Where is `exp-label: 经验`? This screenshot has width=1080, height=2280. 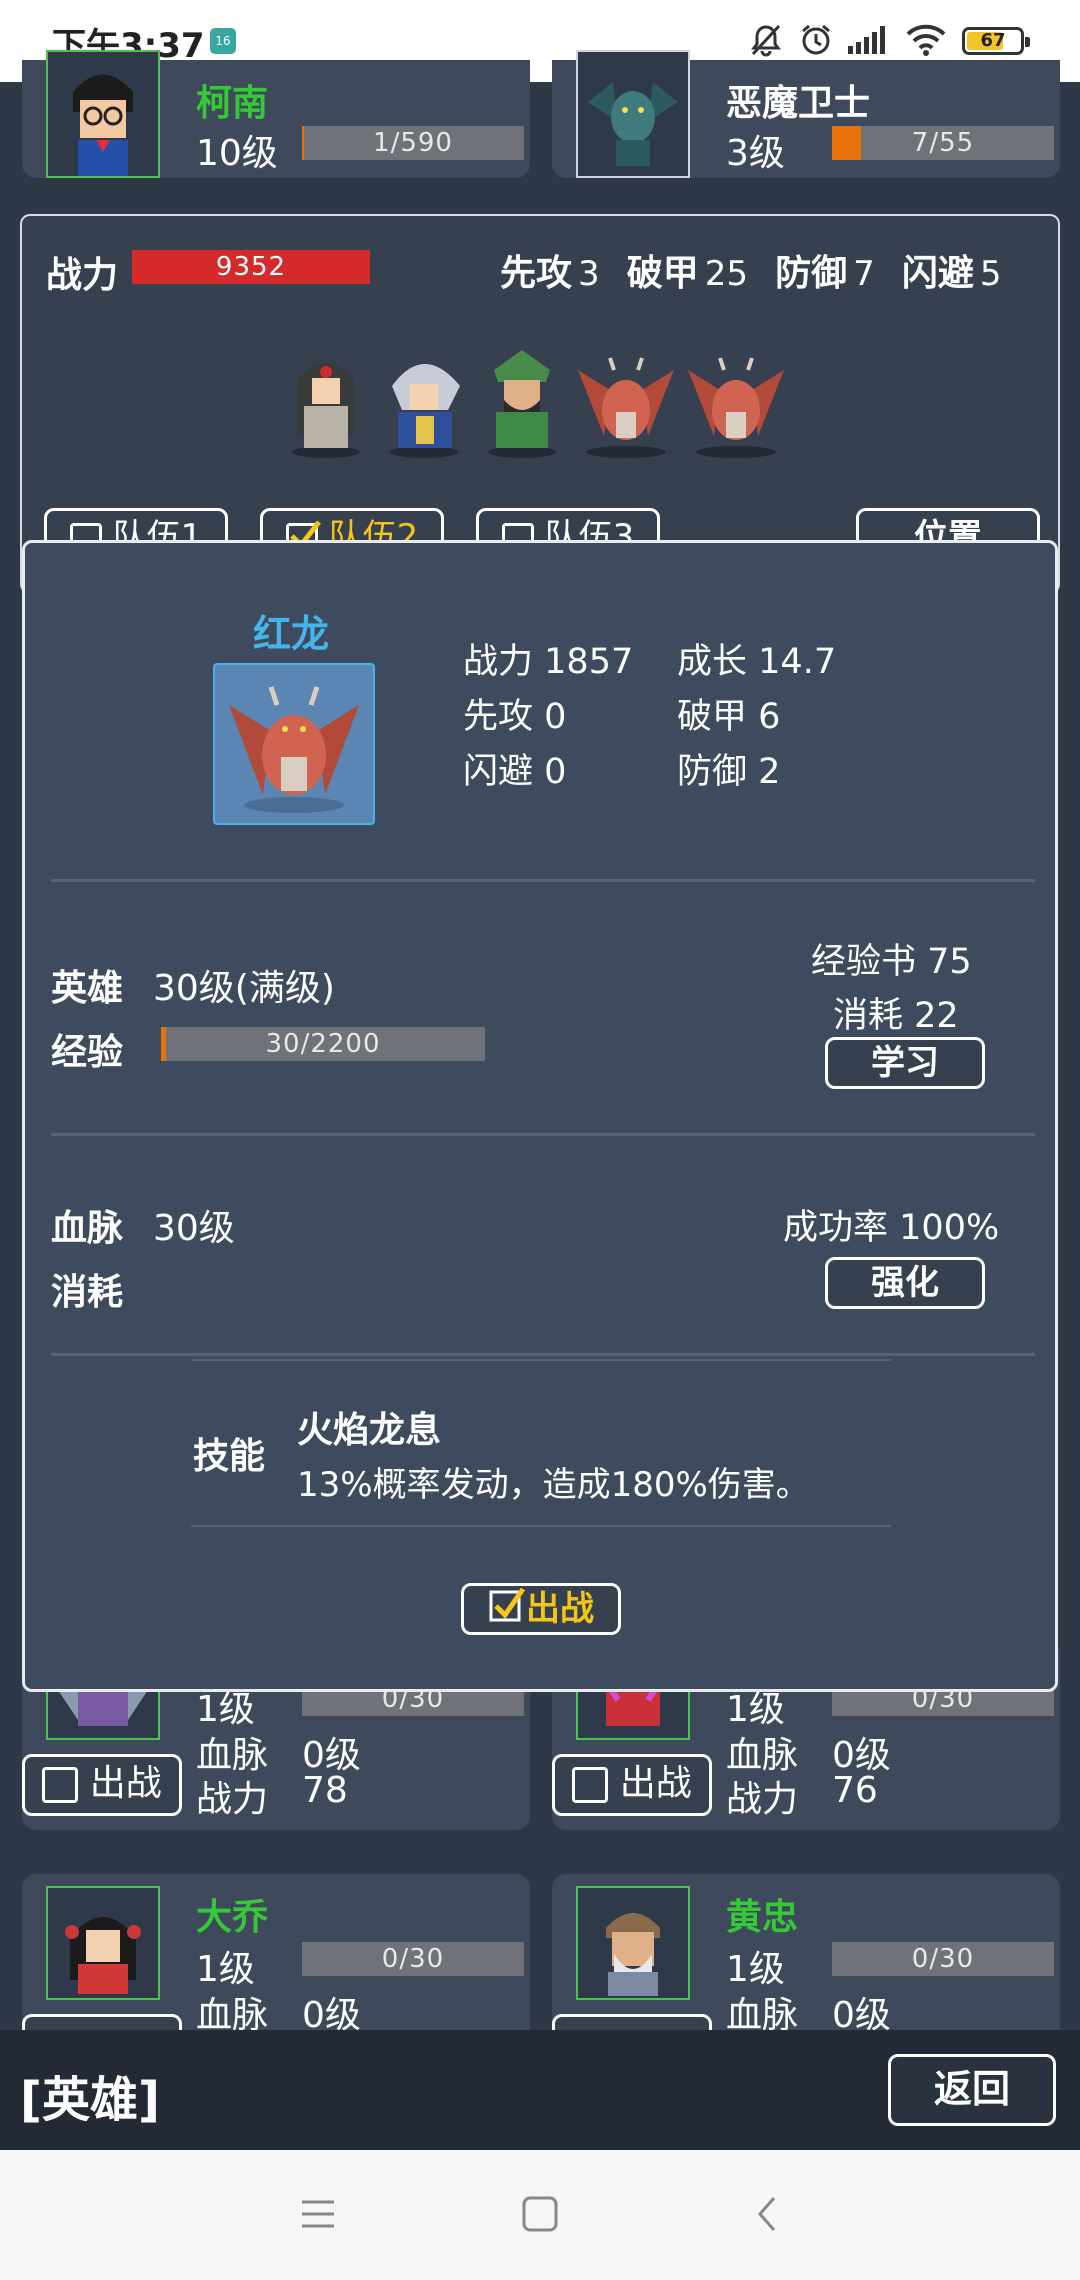
exp-label: 经验 is located at coordinates (87, 1052).